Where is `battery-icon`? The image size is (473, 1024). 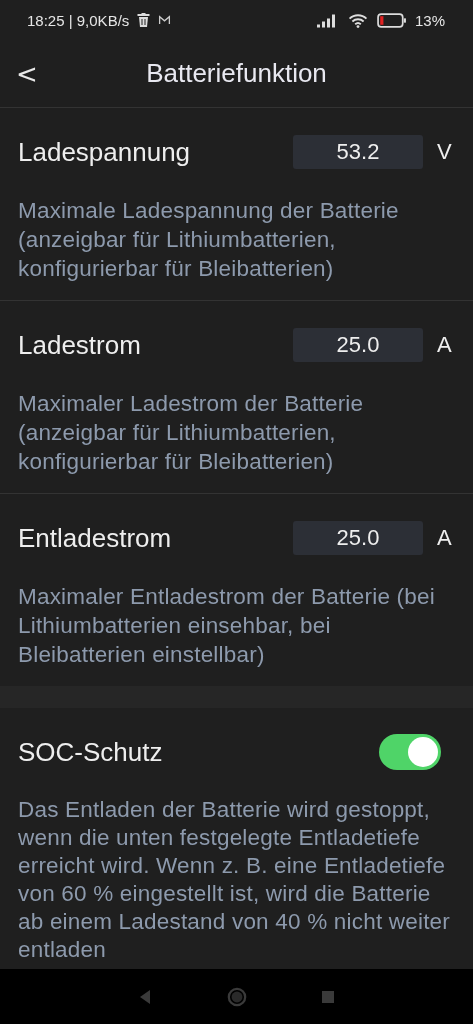
battery-icon is located at coordinates (391, 20).